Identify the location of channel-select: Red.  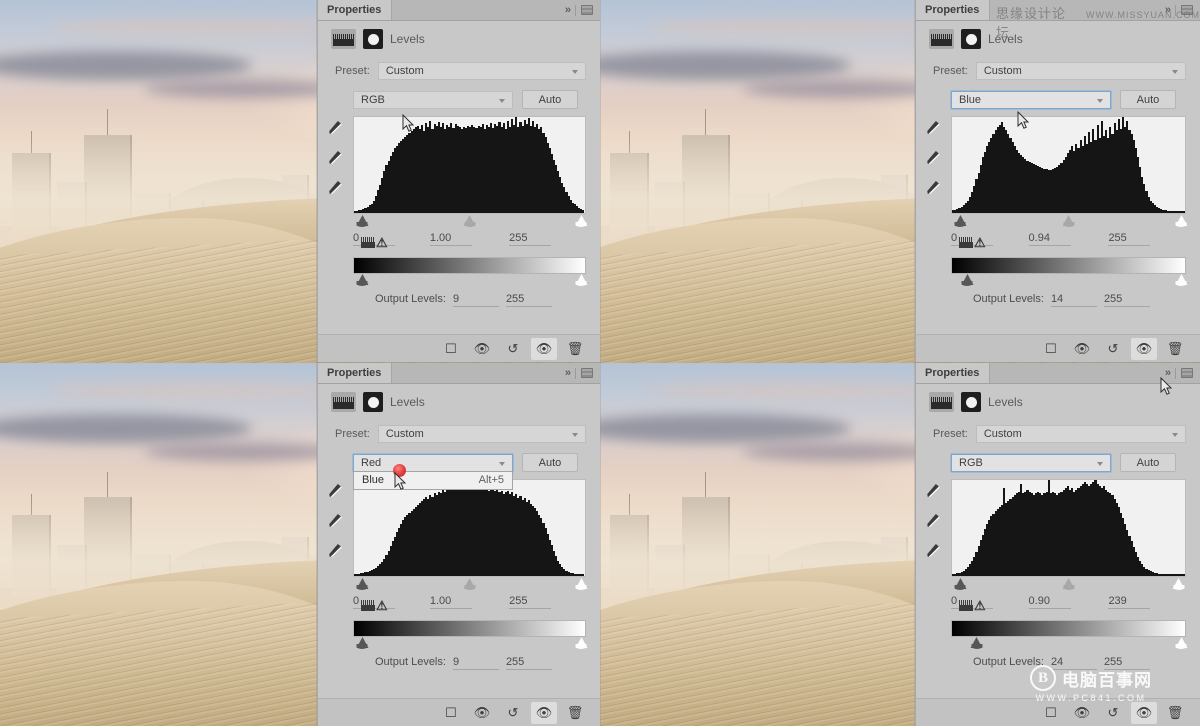
(433, 462).